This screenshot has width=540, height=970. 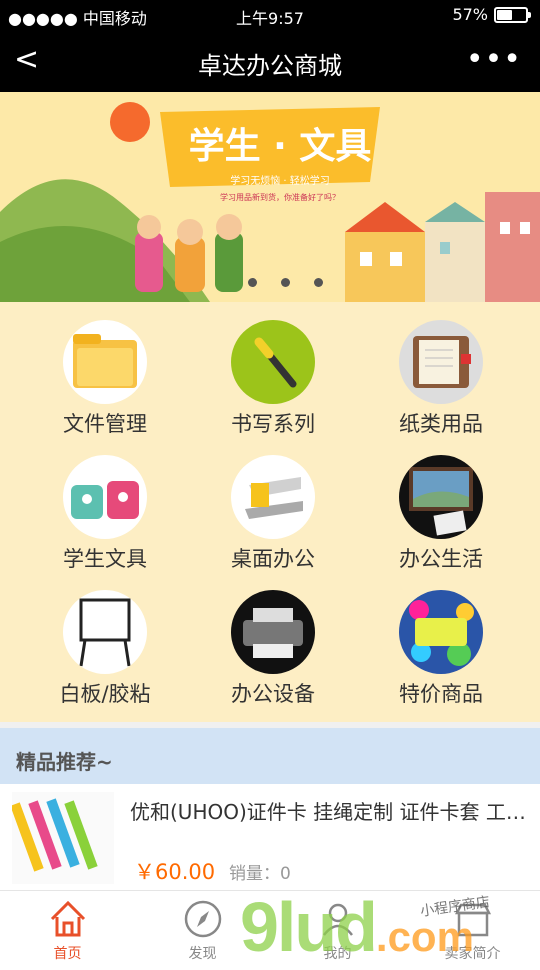 What do you see at coordinates (273, 424) in the screenshot?
I see `category-label: 书写系列` at bounding box center [273, 424].